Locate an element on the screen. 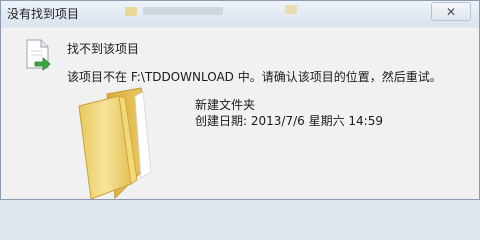 Image resolution: width=480 pixels, height=240 pixels. close-icon: ✕ is located at coordinates (451, 11).